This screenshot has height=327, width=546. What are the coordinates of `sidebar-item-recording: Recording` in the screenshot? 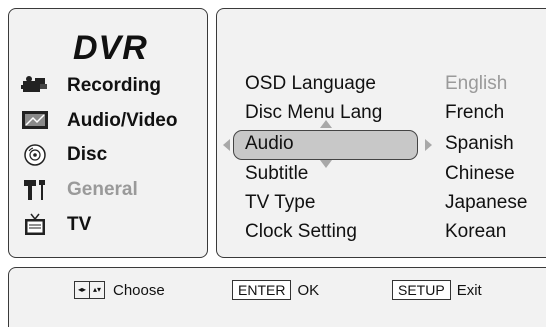 It's located at (91, 86).